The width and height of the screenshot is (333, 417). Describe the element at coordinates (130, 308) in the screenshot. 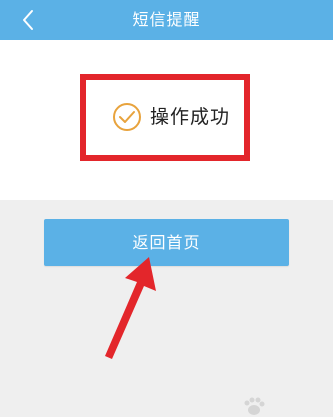

I see `red-arrow-pointer` at that location.